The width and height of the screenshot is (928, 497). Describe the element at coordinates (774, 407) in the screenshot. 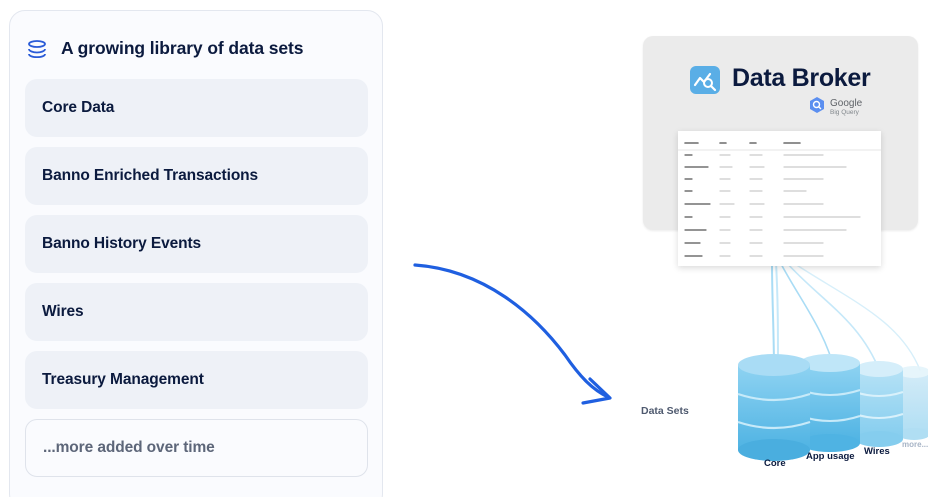

I see `database-core` at that location.